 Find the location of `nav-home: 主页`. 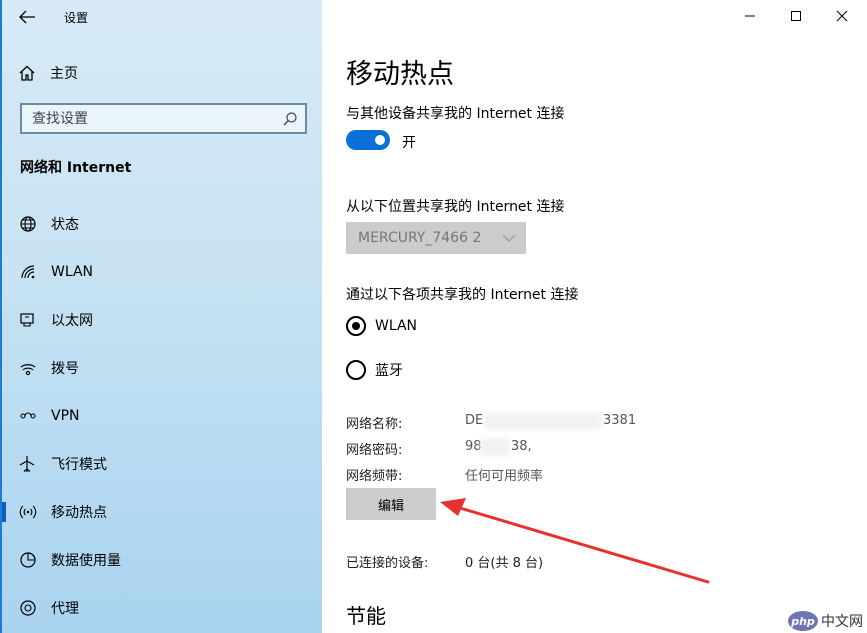

nav-home: 主页 is located at coordinates (48, 73).